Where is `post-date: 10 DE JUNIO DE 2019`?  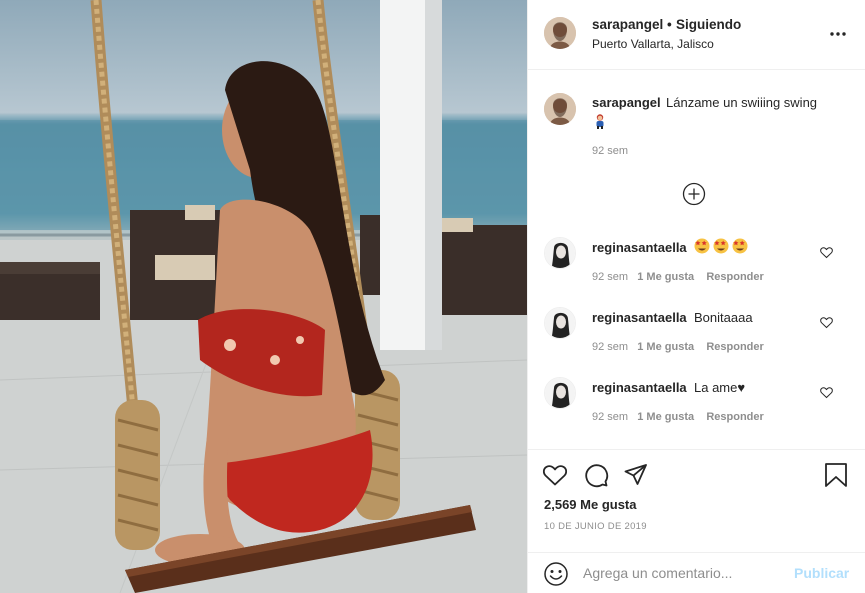
post-date: 10 DE JUNIO DE 2019 is located at coordinates (595, 526).